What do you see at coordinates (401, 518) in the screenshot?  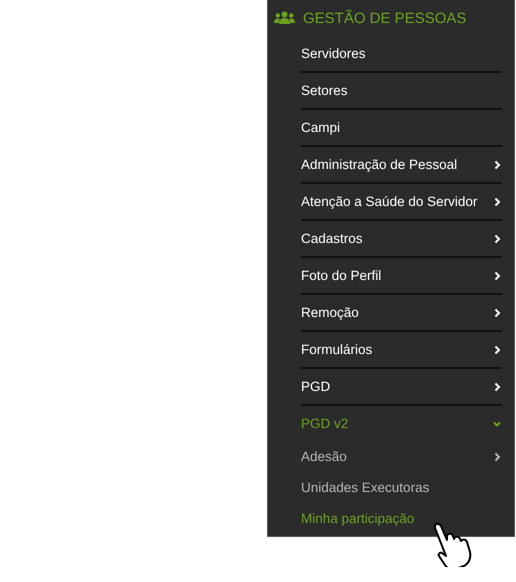 I see `submenu-item: Minha participação` at bounding box center [401, 518].